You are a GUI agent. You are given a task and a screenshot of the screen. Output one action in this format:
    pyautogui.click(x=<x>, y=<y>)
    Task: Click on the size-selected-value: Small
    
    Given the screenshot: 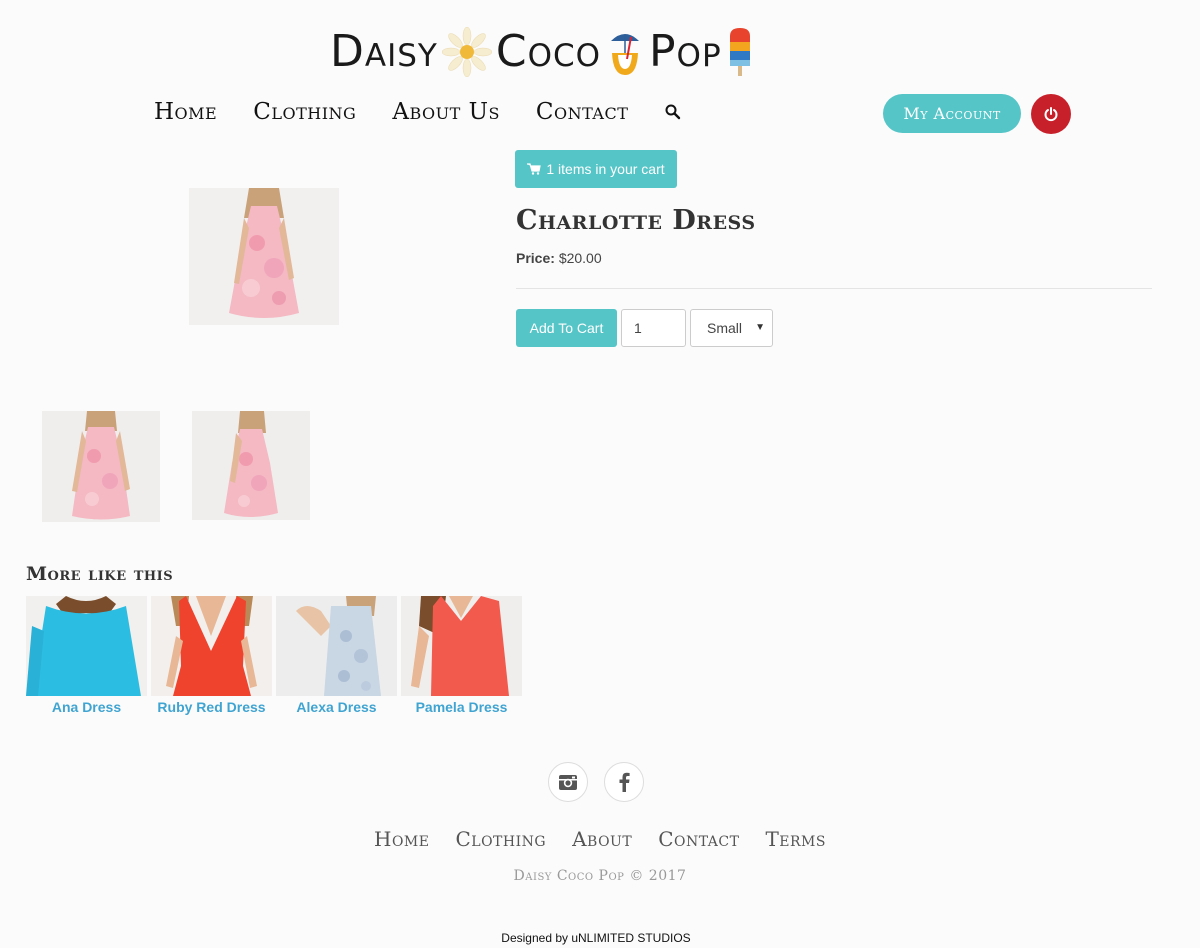 What is the action you would take?
    pyautogui.click(x=725, y=328)
    